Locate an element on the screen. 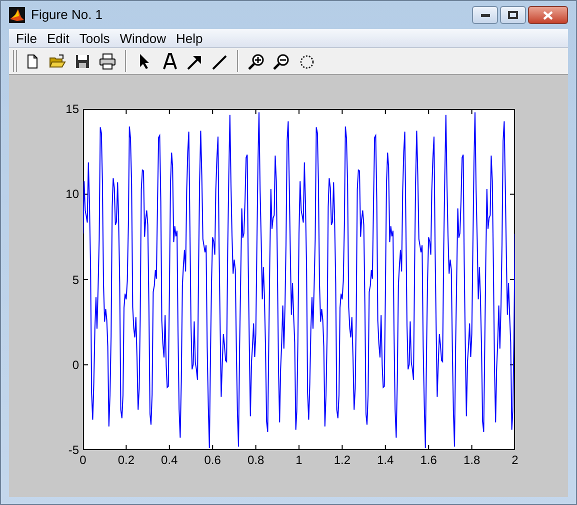 Image resolution: width=577 pixels, height=505 pixels. menu-item: Help is located at coordinates (189, 38).